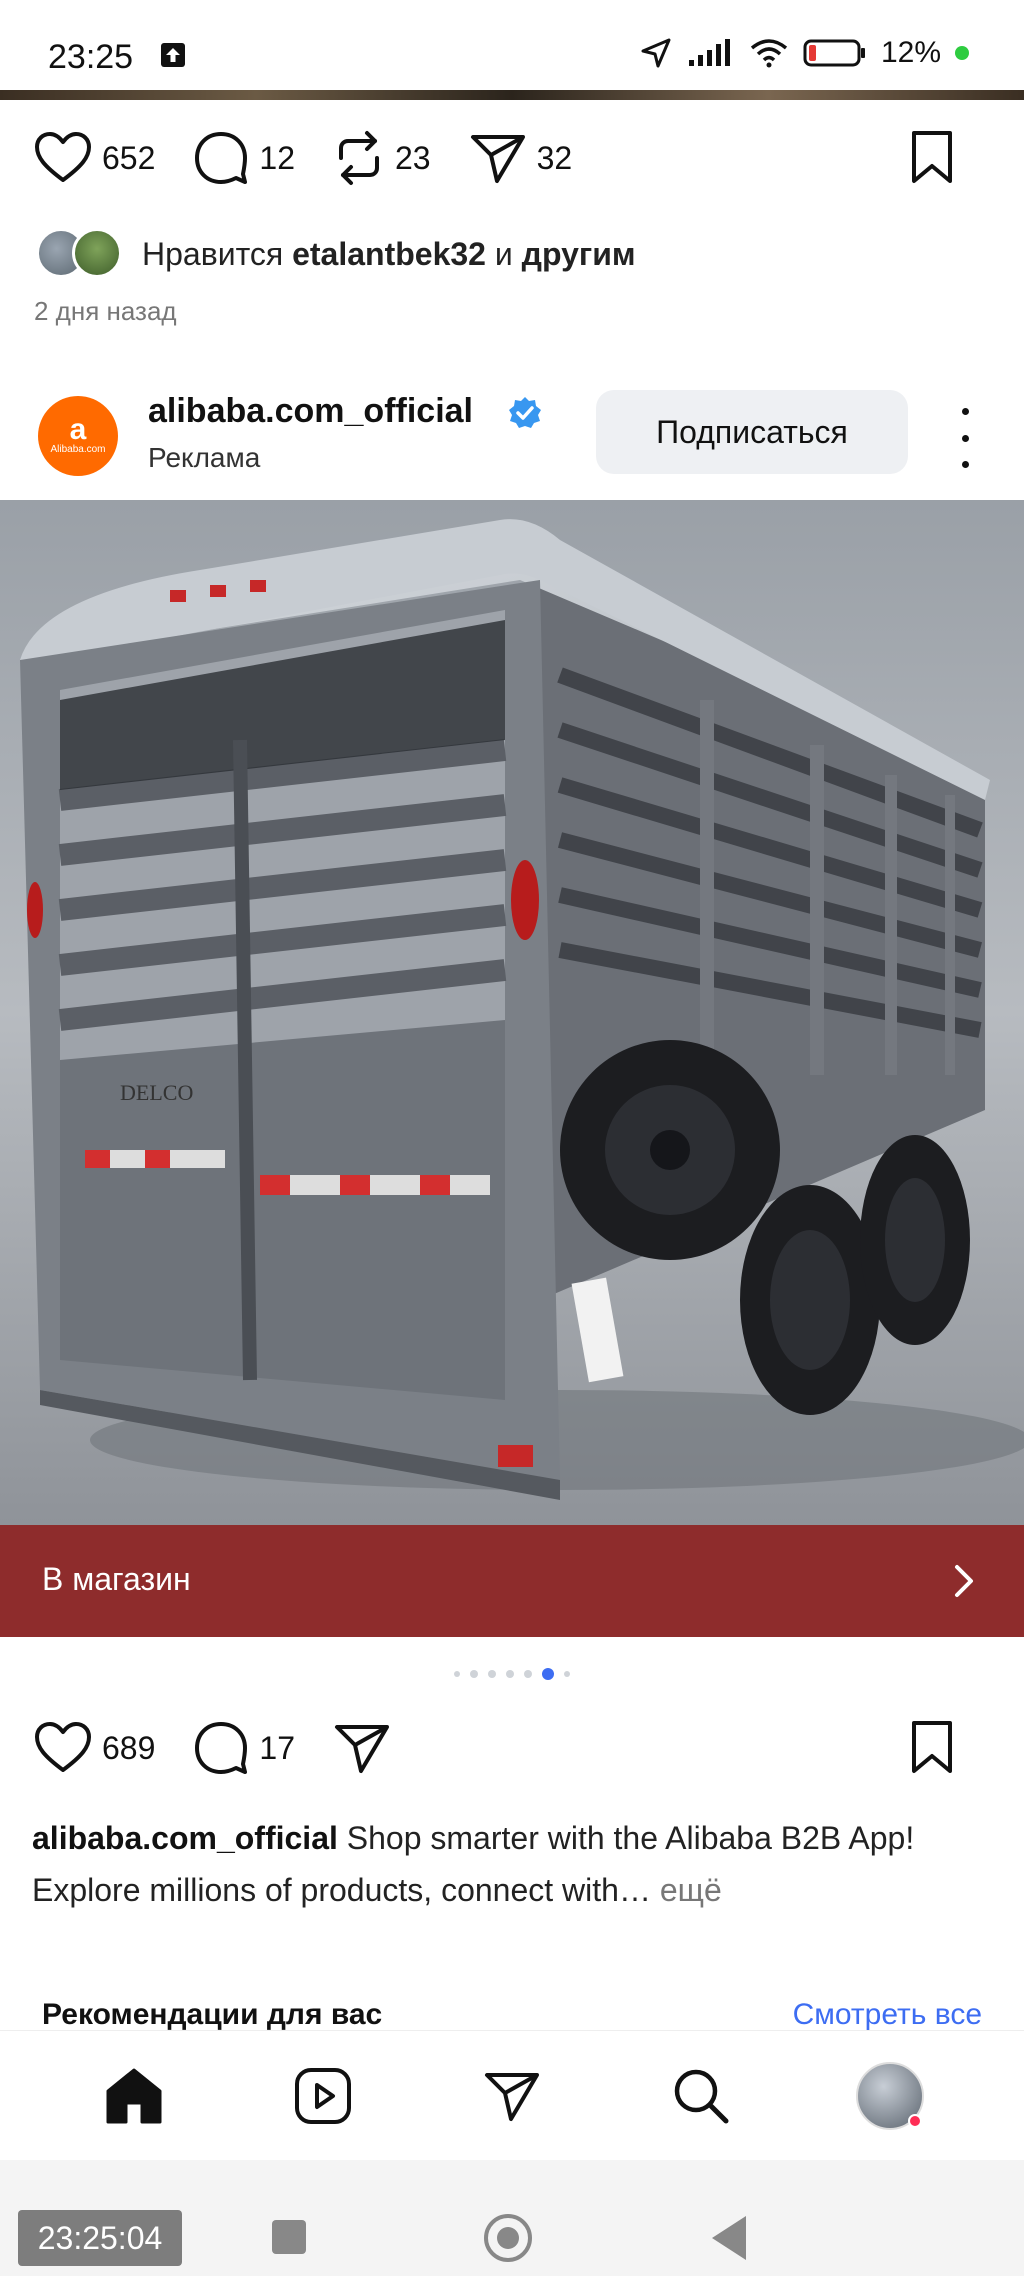 This screenshot has height=2276, width=1024. I want to click on liked-by-line: Нравится etalantbek32 и другим, so click(336, 254).